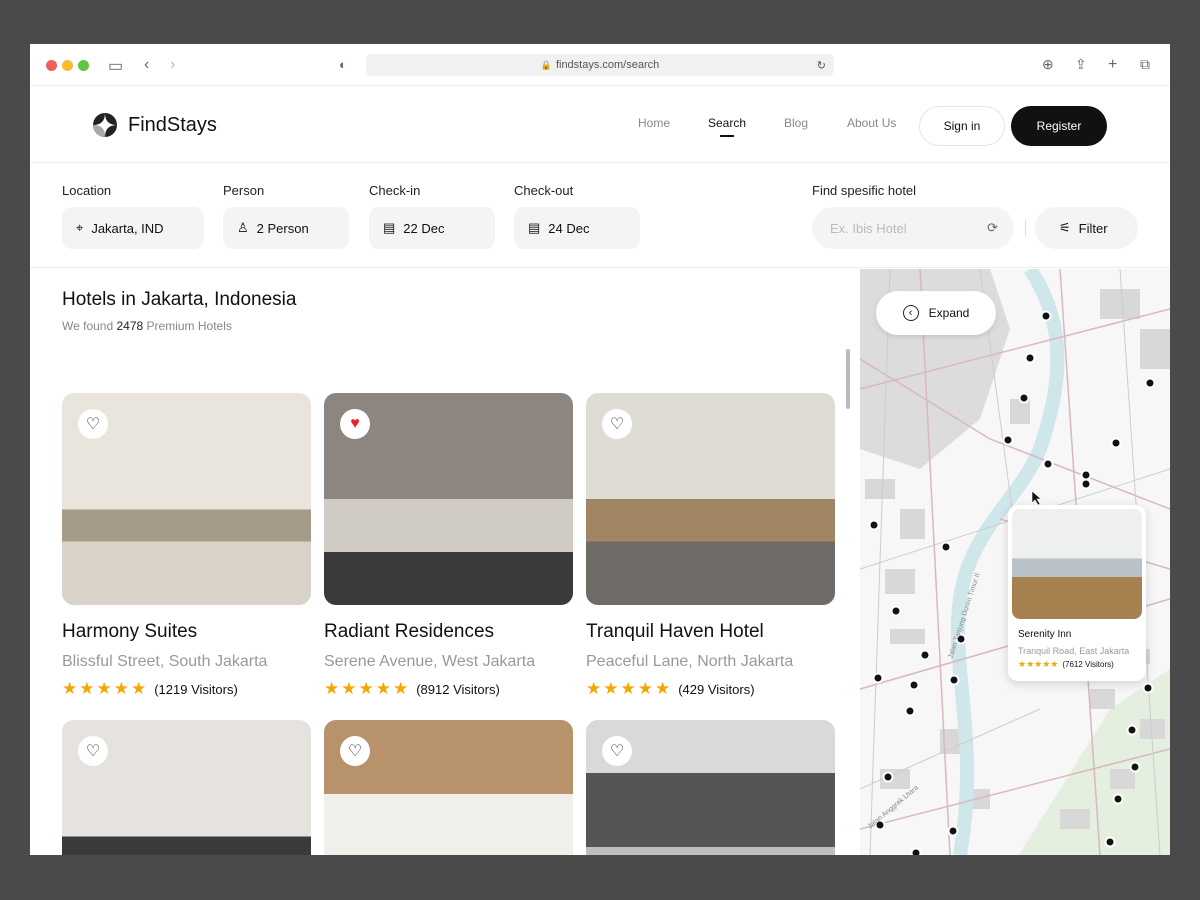 The height and width of the screenshot is (900, 1200). I want to click on person-label: Person, so click(244, 190).